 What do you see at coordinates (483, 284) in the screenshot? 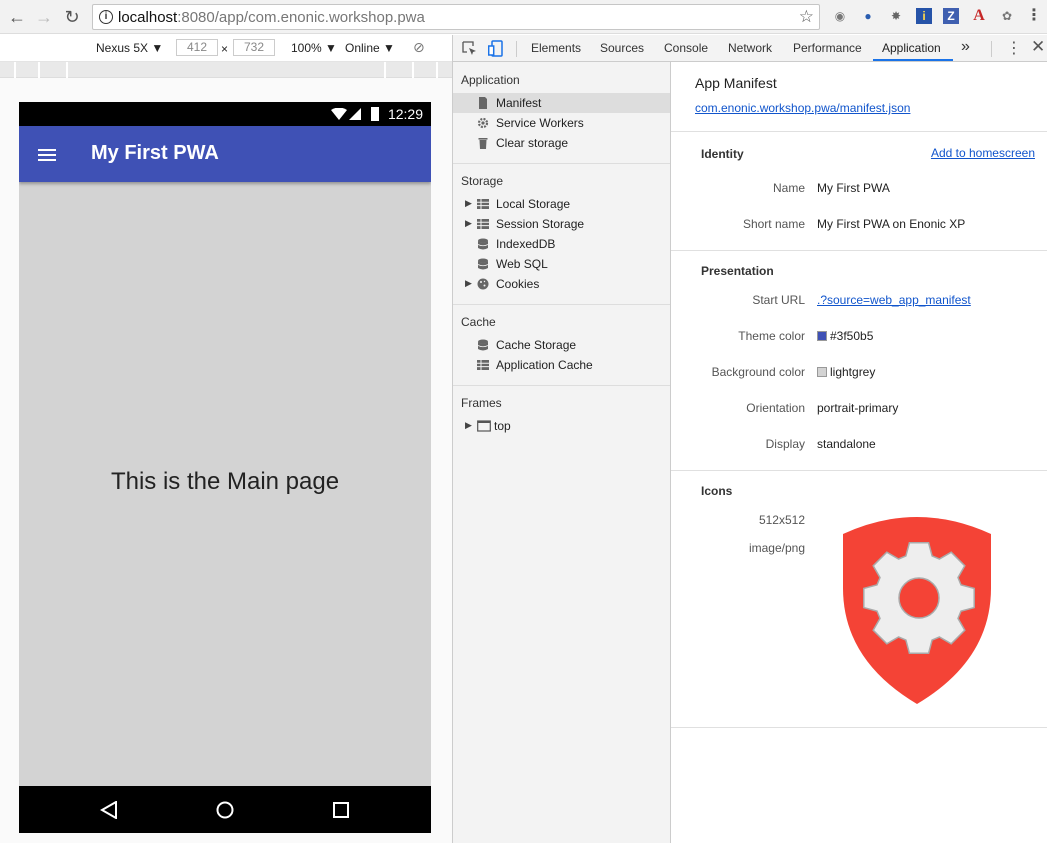
I see `cookie-icon` at bounding box center [483, 284].